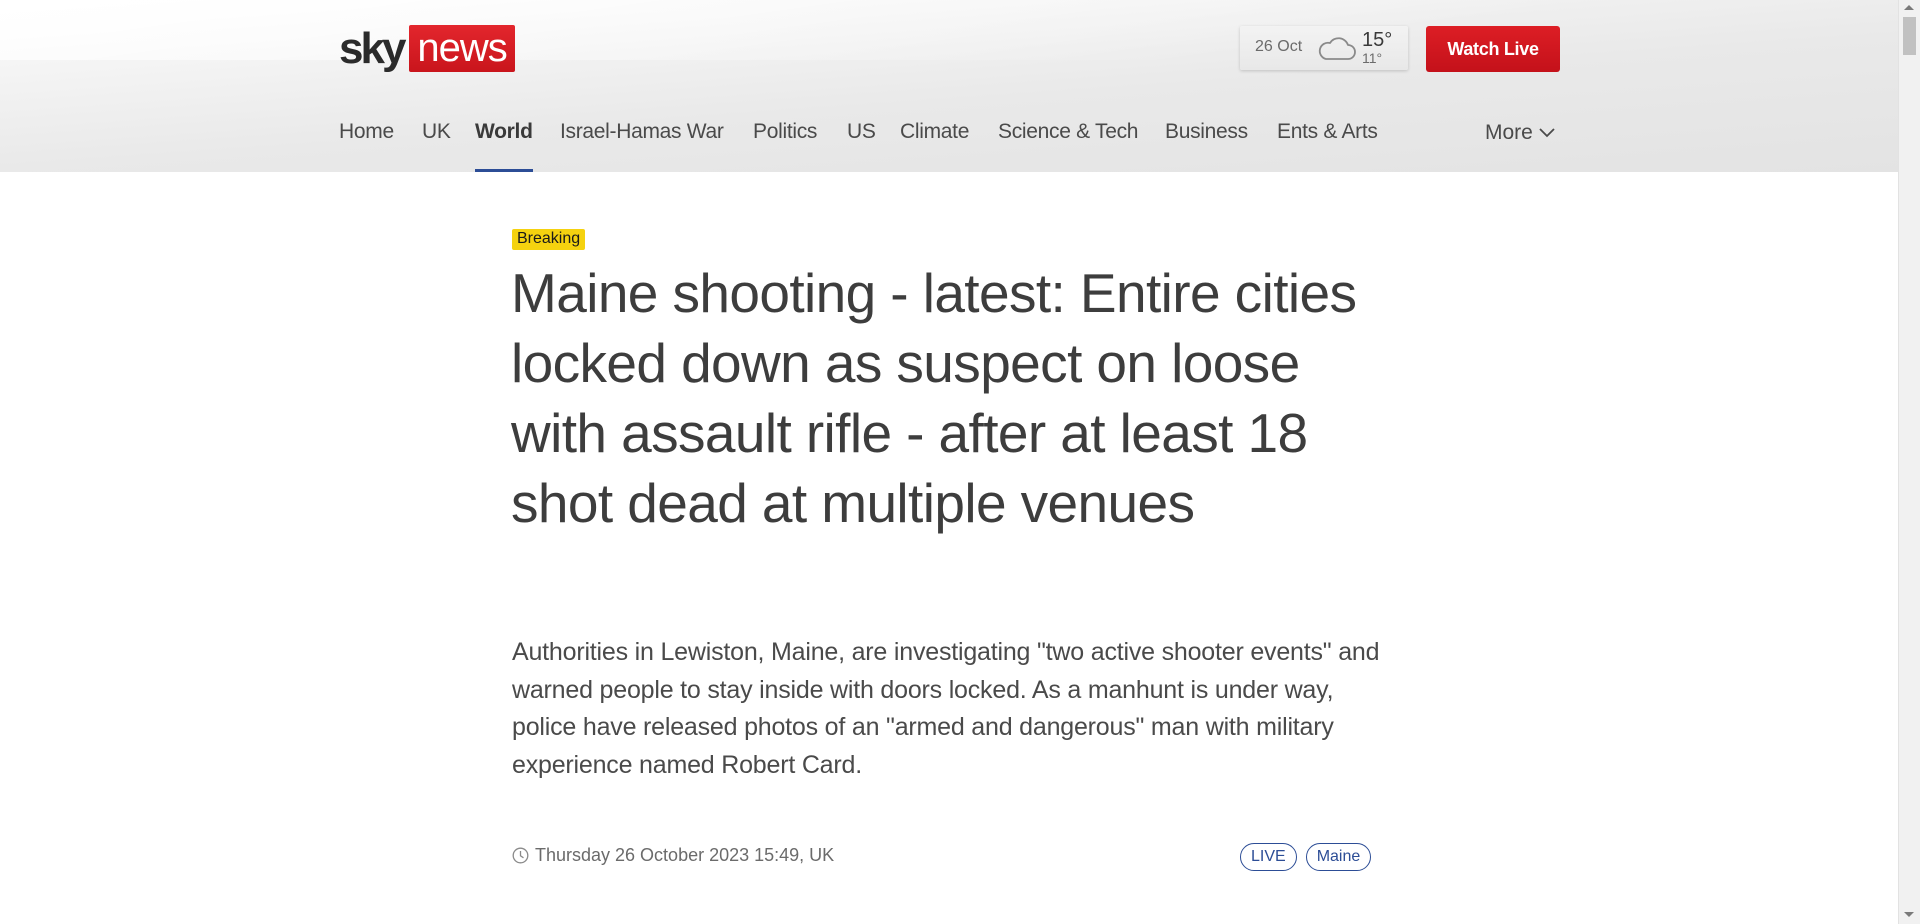 This screenshot has width=1920, height=924. I want to click on weather-widget: 26 Oct 15° 11°, so click(1324, 48).